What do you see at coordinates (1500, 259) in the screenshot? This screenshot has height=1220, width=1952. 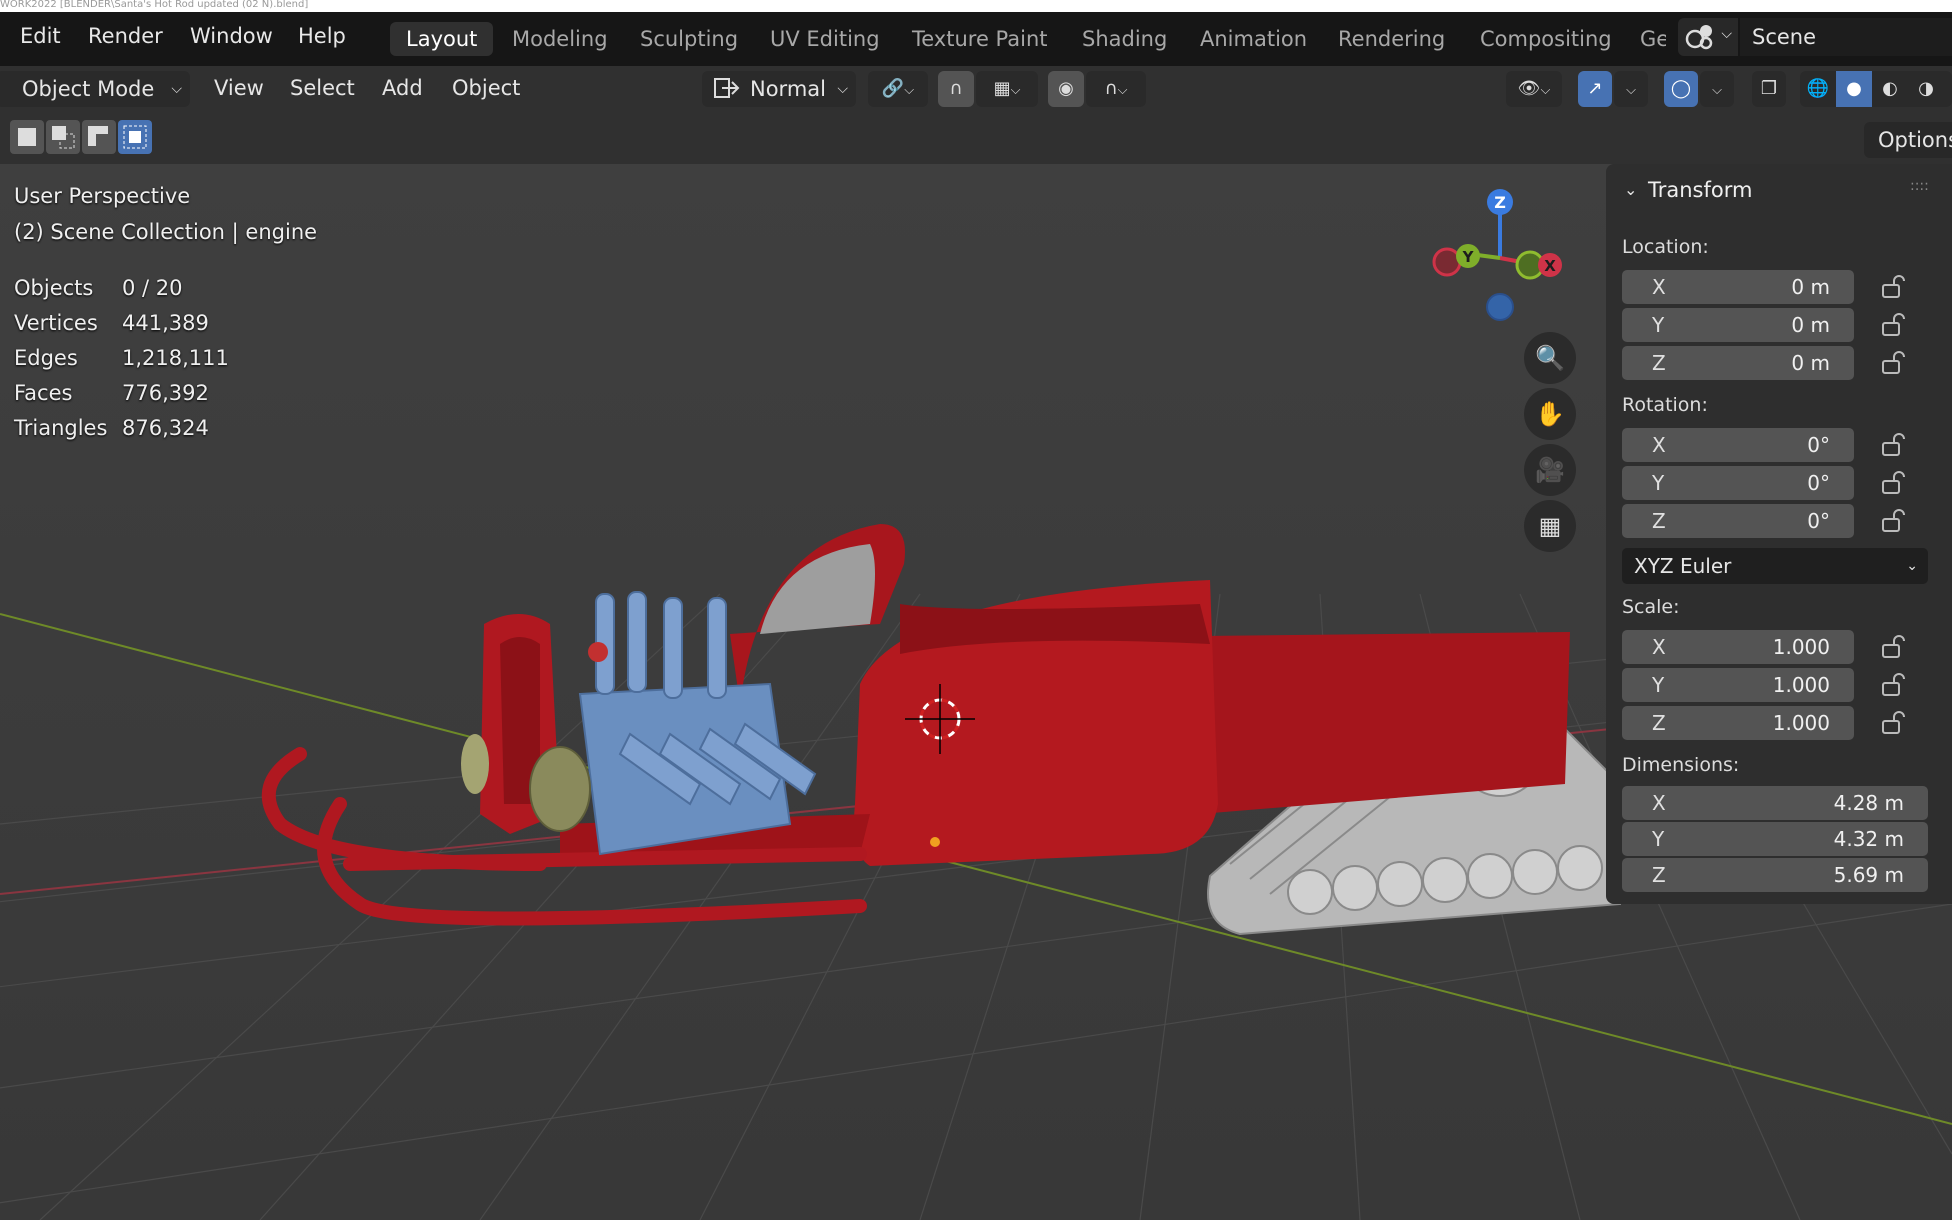 I see `navigation-gizmo: Z Y X` at bounding box center [1500, 259].